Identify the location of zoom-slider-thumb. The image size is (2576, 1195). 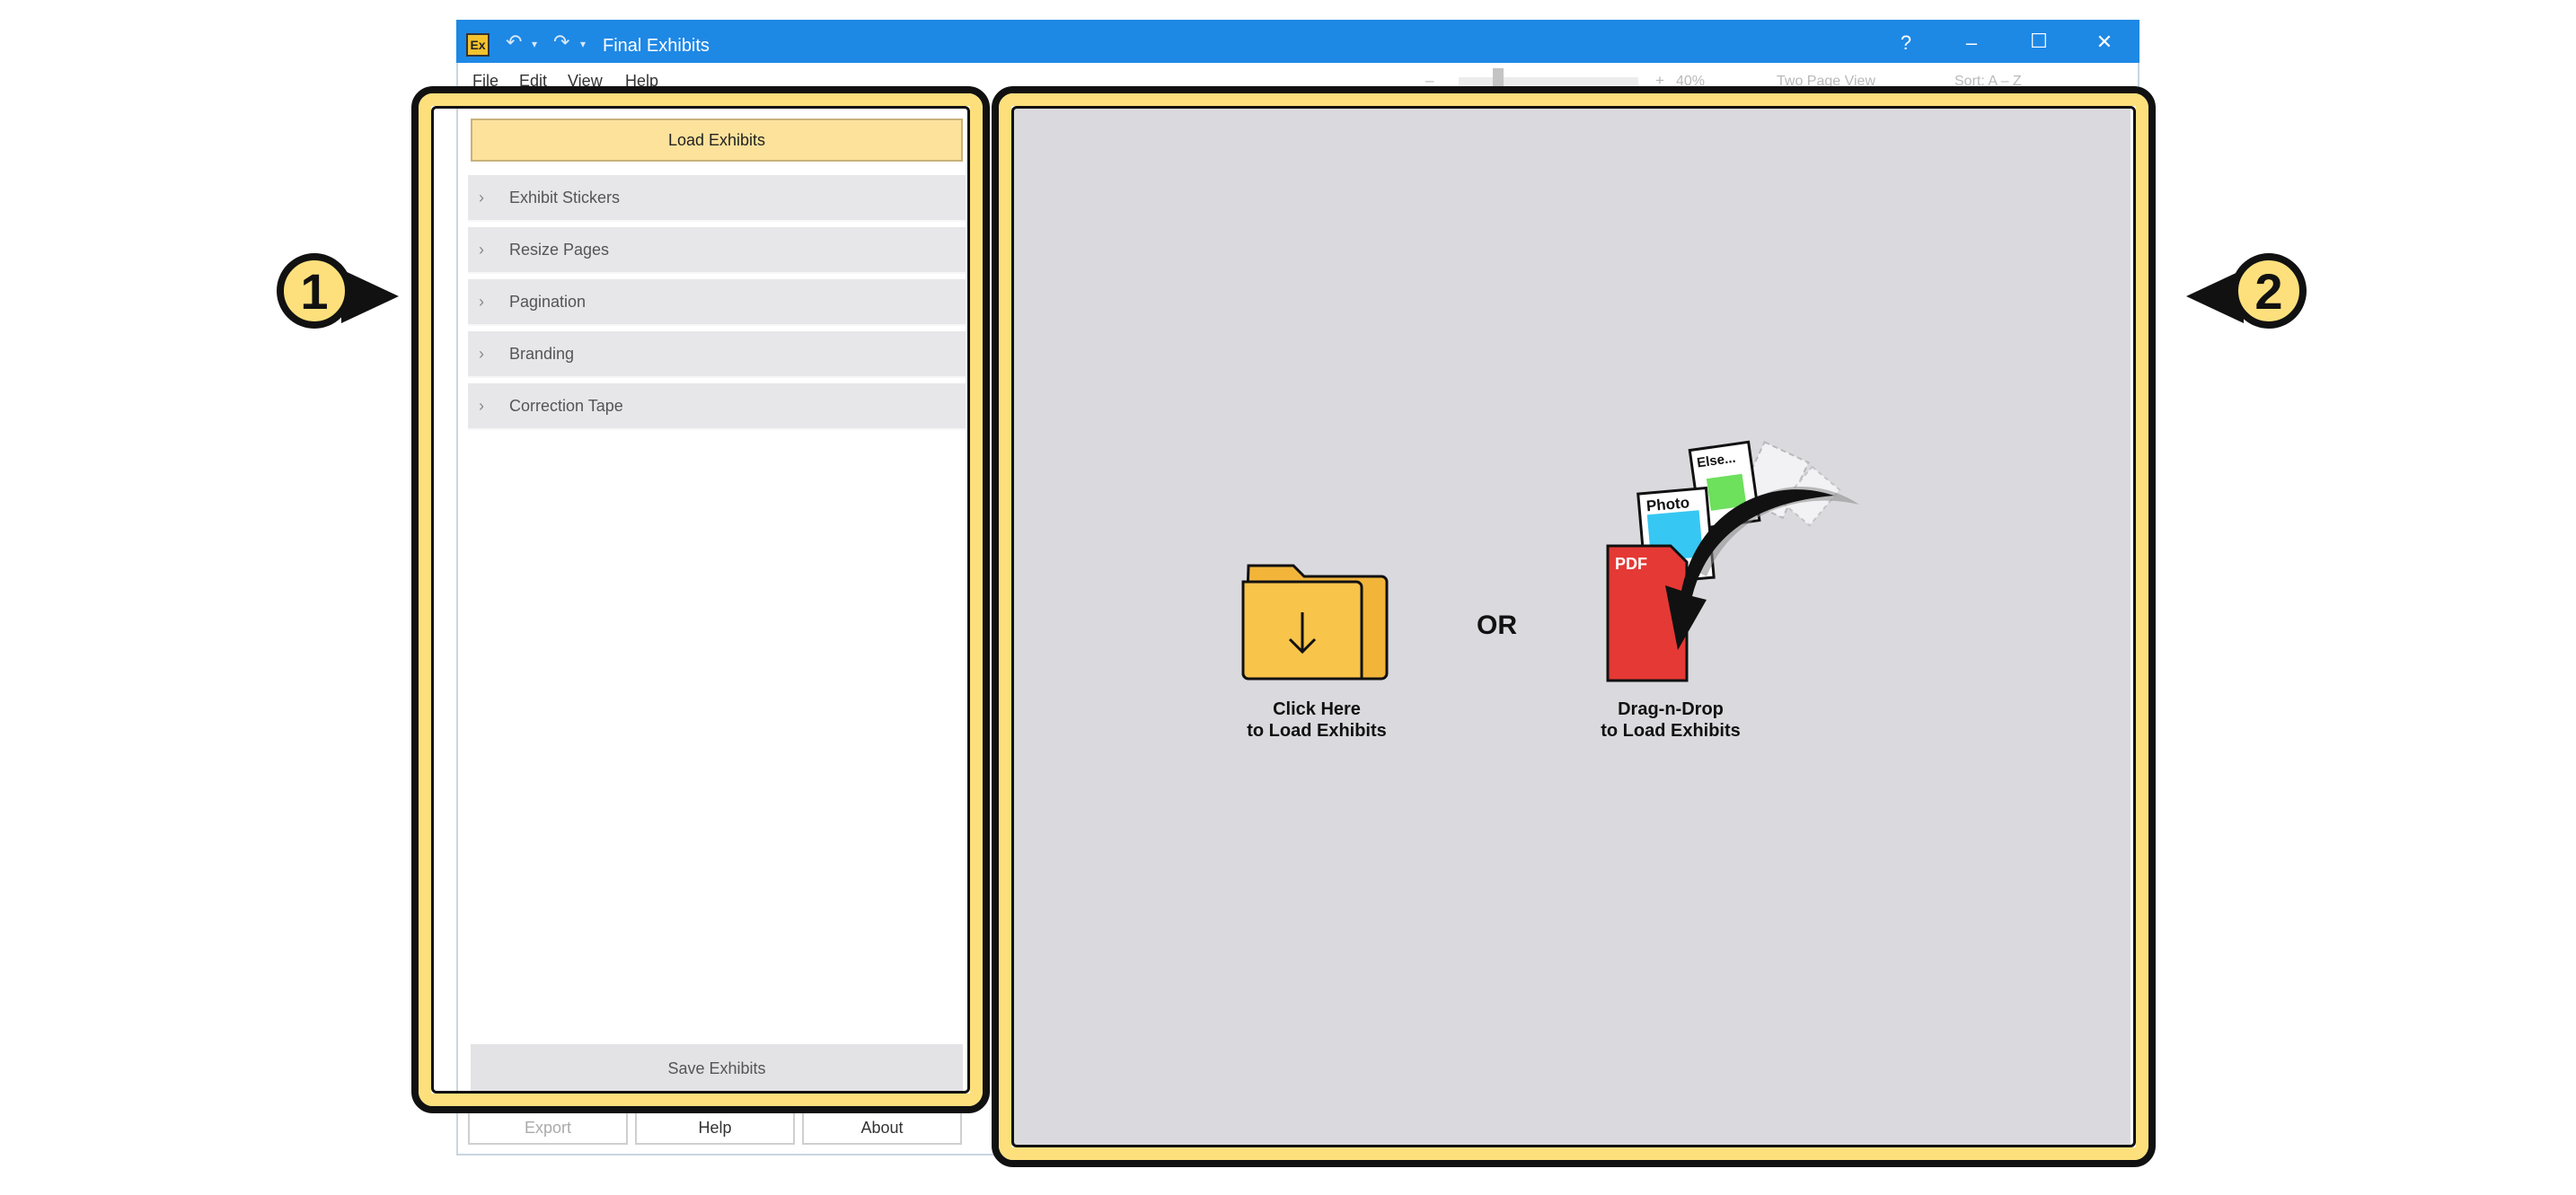
(1498, 78).